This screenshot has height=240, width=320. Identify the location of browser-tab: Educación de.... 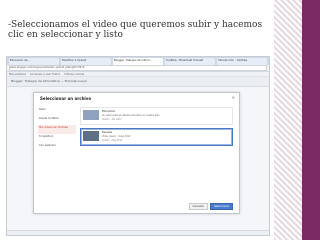
(34, 61).